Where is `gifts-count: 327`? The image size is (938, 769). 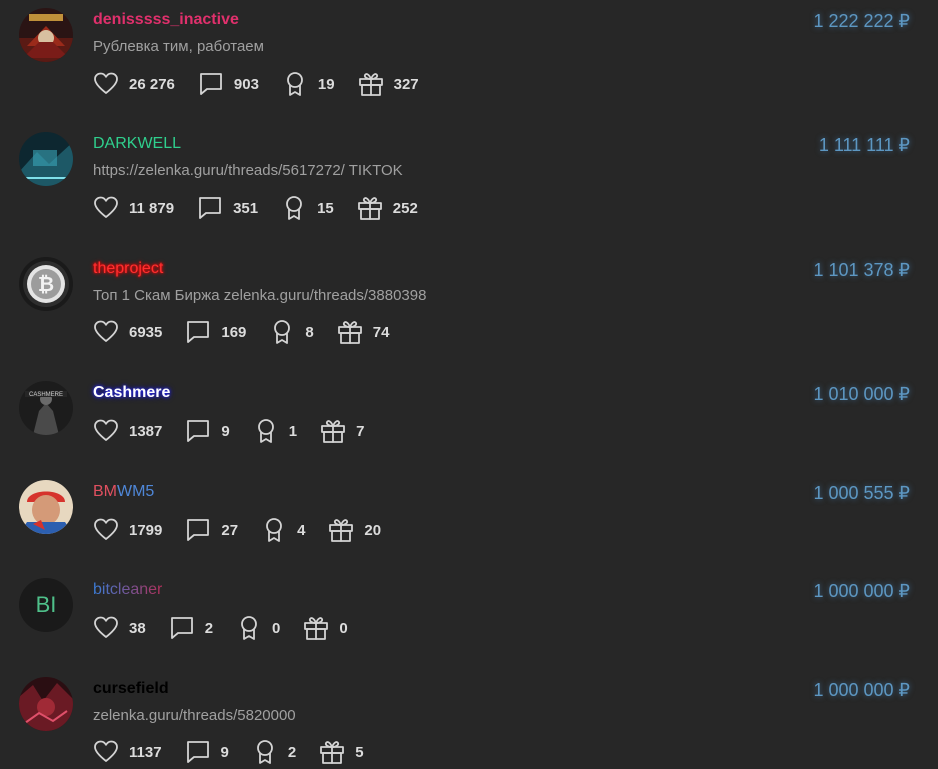 gifts-count: 327 is located at coordinates (406, 84).